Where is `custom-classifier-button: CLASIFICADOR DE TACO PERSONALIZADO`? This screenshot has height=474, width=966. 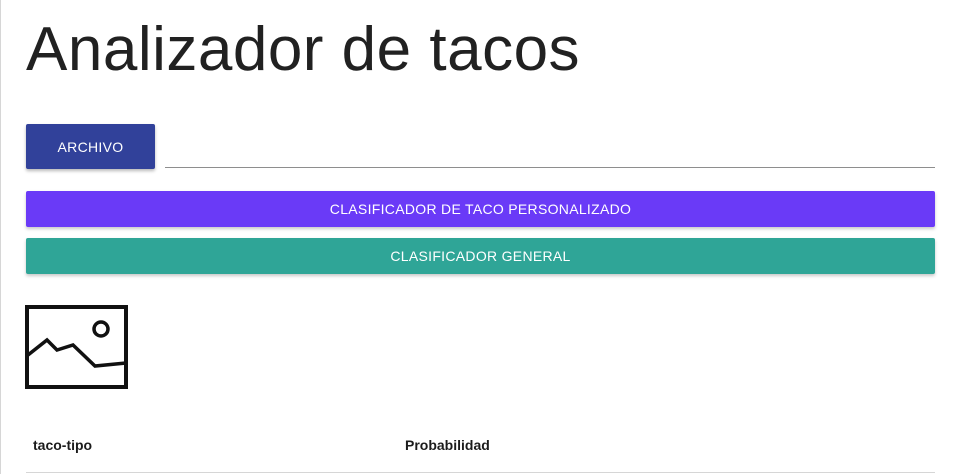
custom-classifier-button: CLASIFICADOR DE TACO PERSONALIZADO is located at coordinates (480, 209).